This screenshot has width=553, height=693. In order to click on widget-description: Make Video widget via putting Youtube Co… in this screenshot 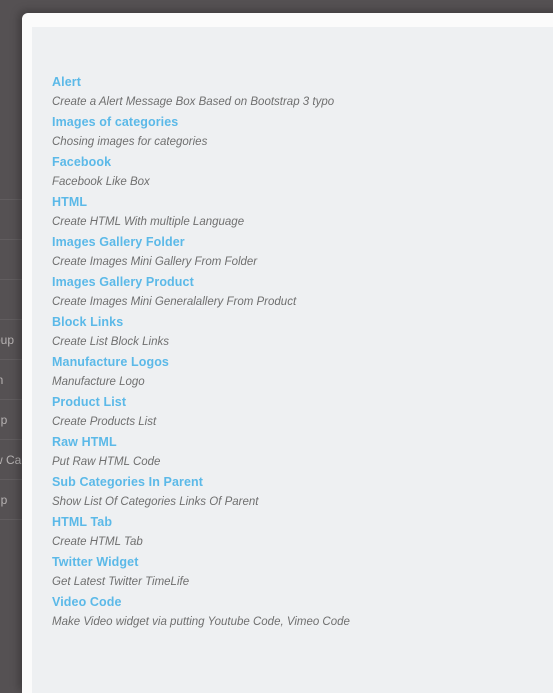, I will do `click(201, 622)`.